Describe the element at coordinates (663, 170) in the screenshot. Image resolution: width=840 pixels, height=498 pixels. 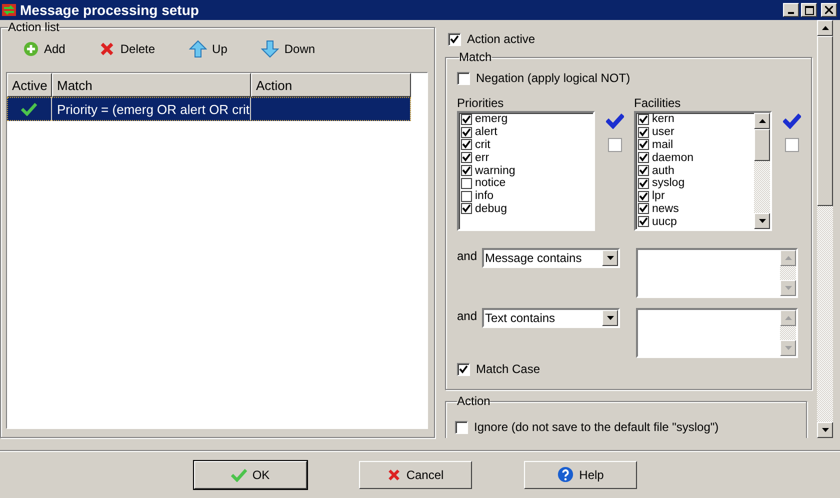
I see `list-item: auth` at that location.